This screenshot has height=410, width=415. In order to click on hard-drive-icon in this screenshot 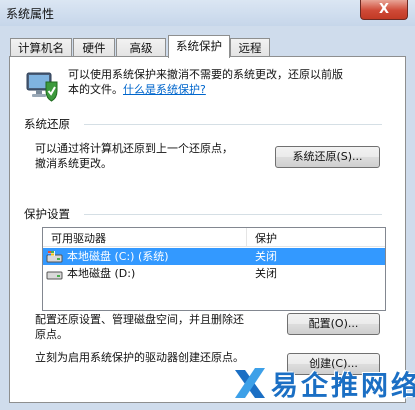, I will do `click(54, 275)`.